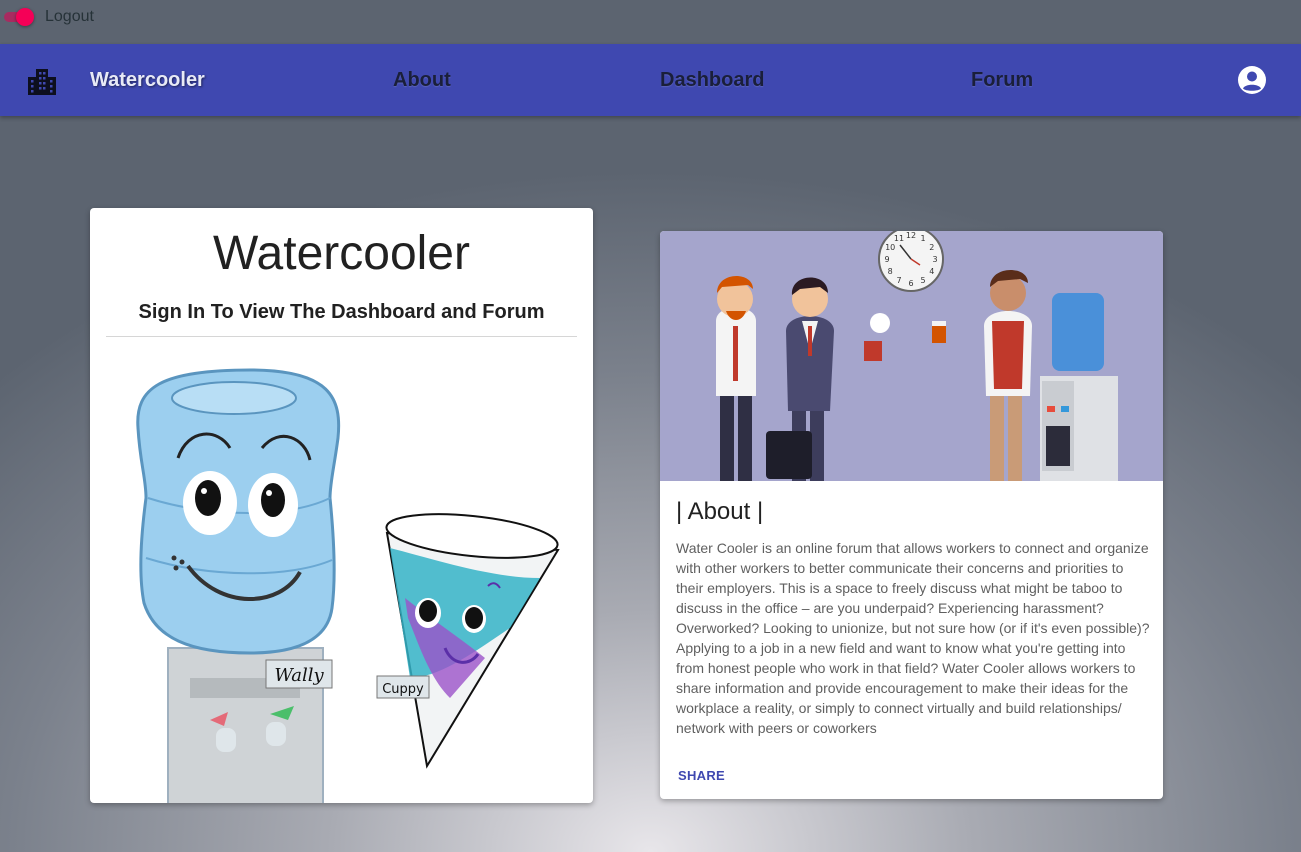  What do you see at coordinates (899, 238) in the screenshot?
I see `clock-number: 11` at bounding box center [899, 238].